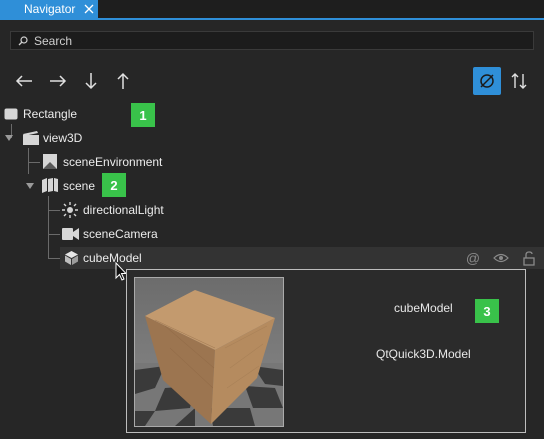 This screenshot has height=439, width=544. I want to click on arrow-down-icon, so click(91, 81).